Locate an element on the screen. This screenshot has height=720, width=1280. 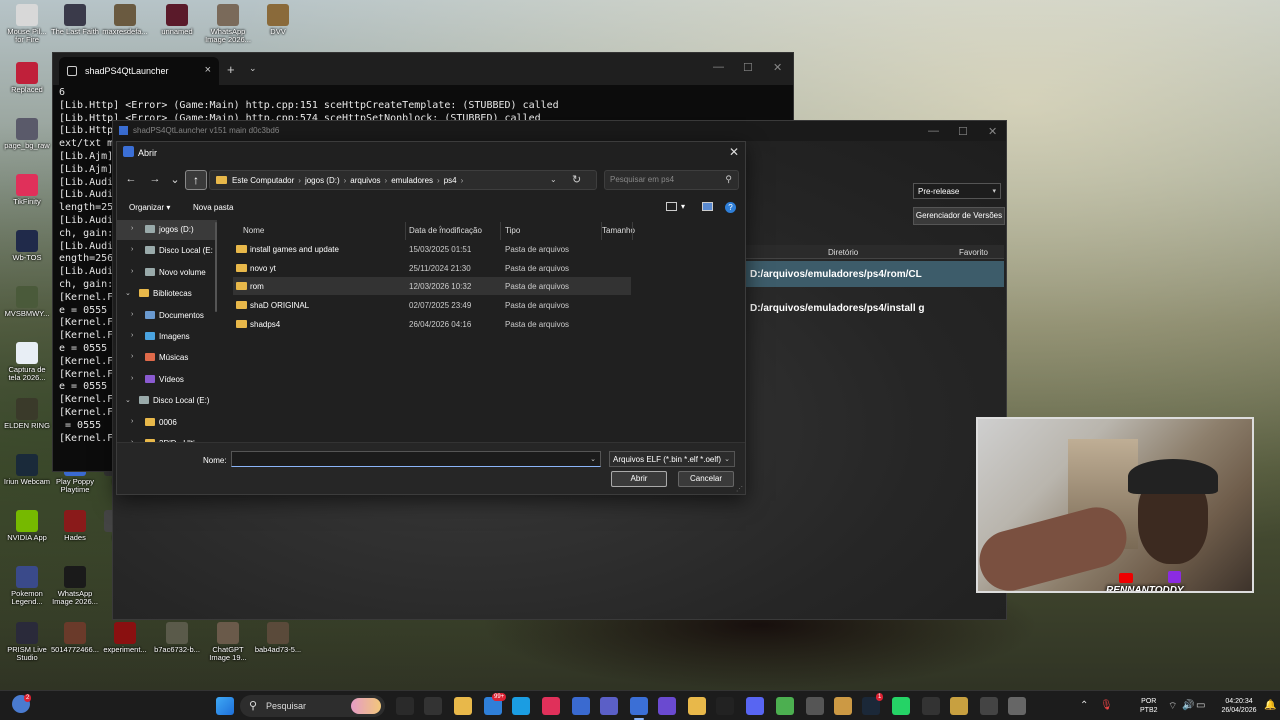
desktop-icon: The Last Faith is located at coordinates (75, 20).